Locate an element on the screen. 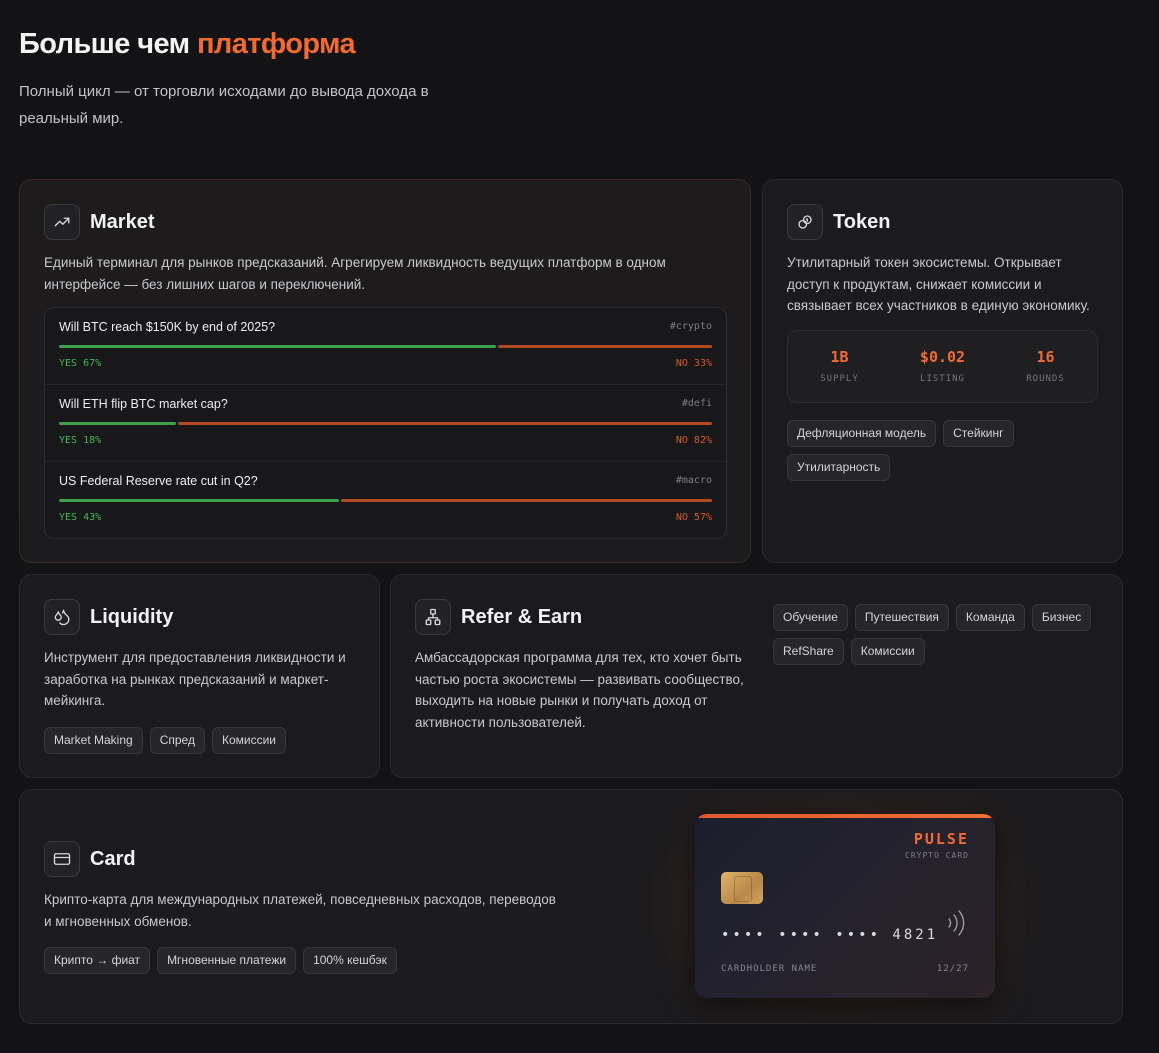  refer-header: Refer & Earn is located at coordinates (498, 617).